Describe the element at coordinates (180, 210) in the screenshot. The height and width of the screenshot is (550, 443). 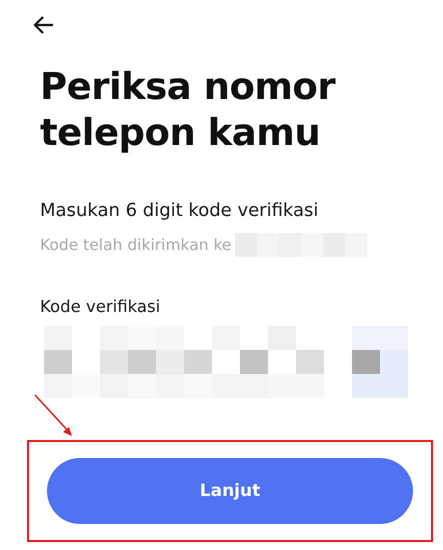
I see `instruction-text: Masukan 6 digit kode verifikasi` at that location.